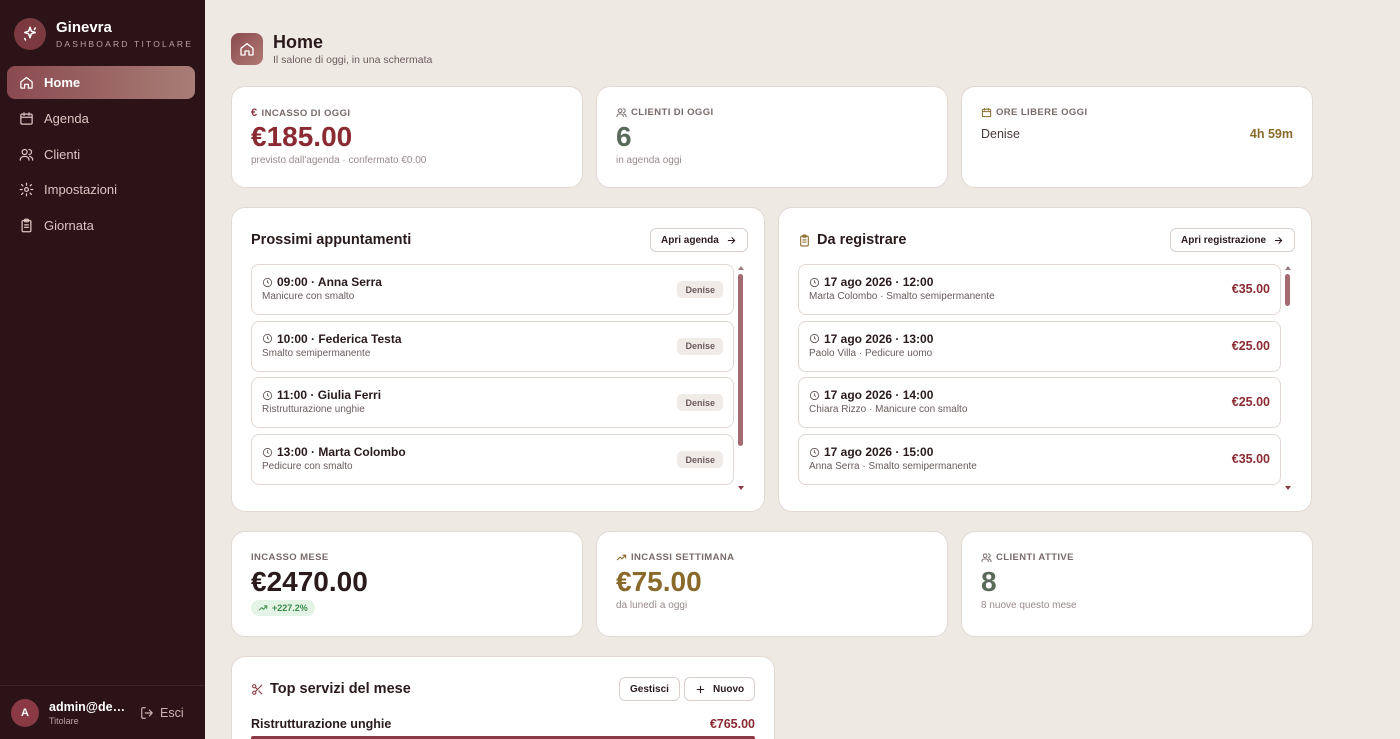 The height and width of the screenshot is (739, 1400). I want to click on register-detail: Paolo Villa · Pedicure uomo, so click(871, 353).